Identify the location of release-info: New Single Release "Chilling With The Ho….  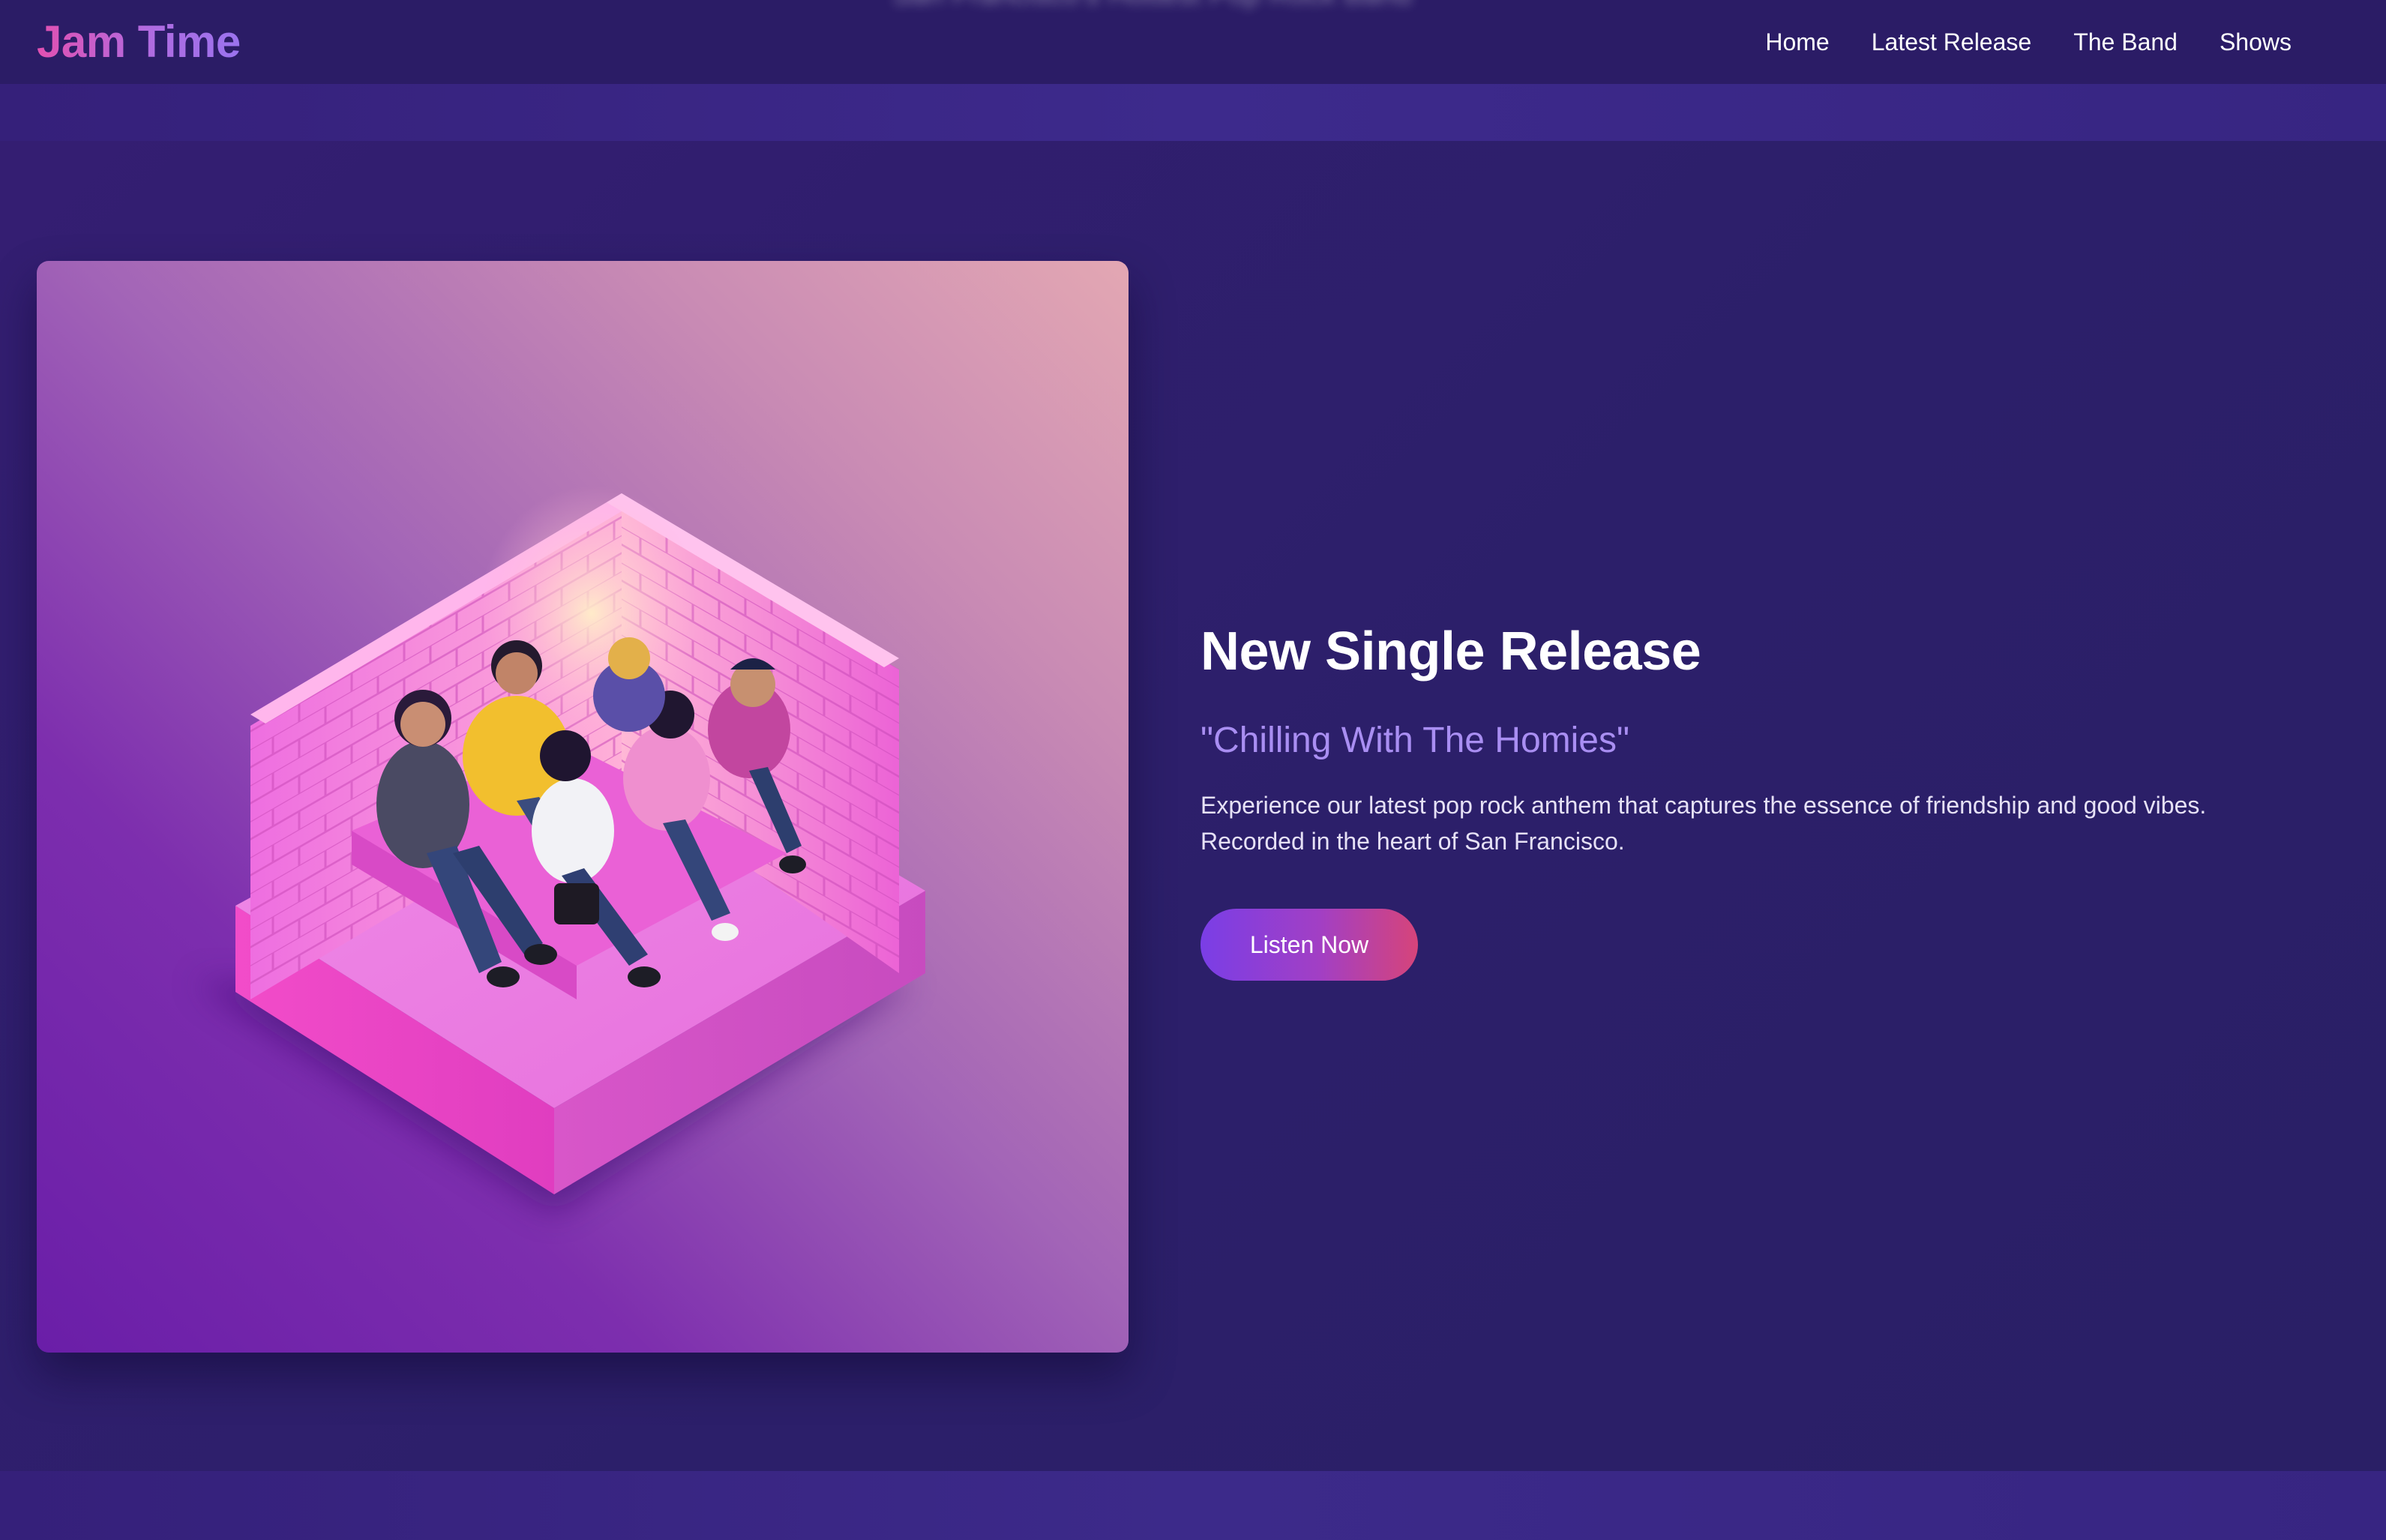
(1740, 801).